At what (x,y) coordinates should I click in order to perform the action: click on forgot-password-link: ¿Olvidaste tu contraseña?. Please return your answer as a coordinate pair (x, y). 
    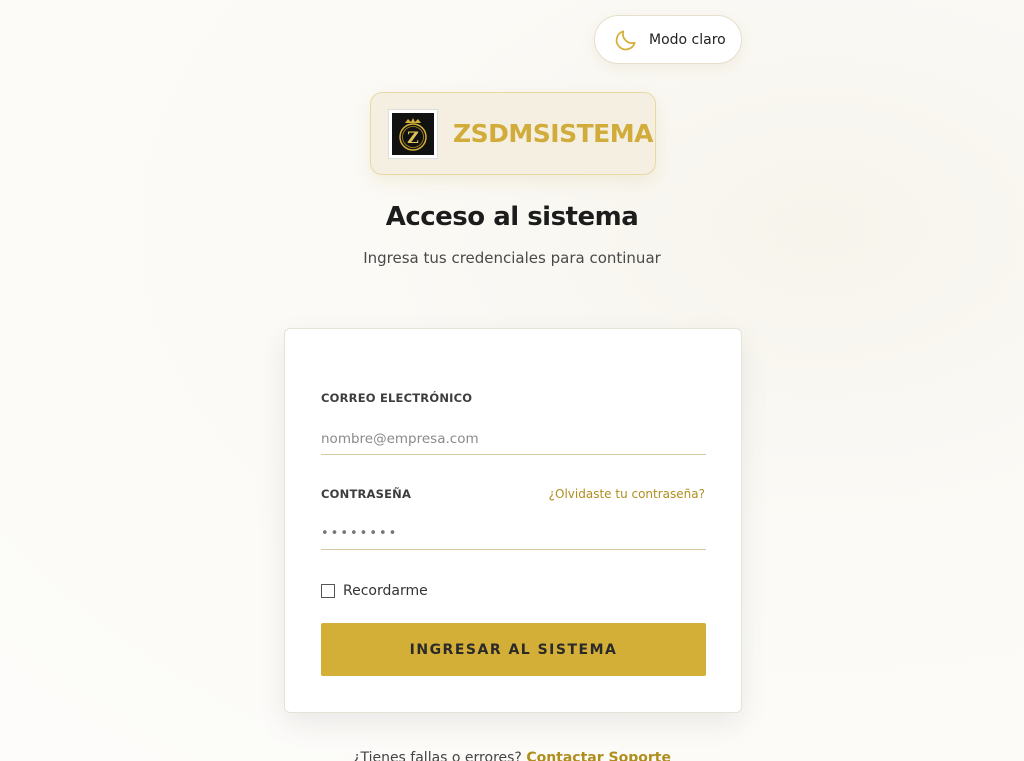
    Looking at the image, I should click on (627, 494).